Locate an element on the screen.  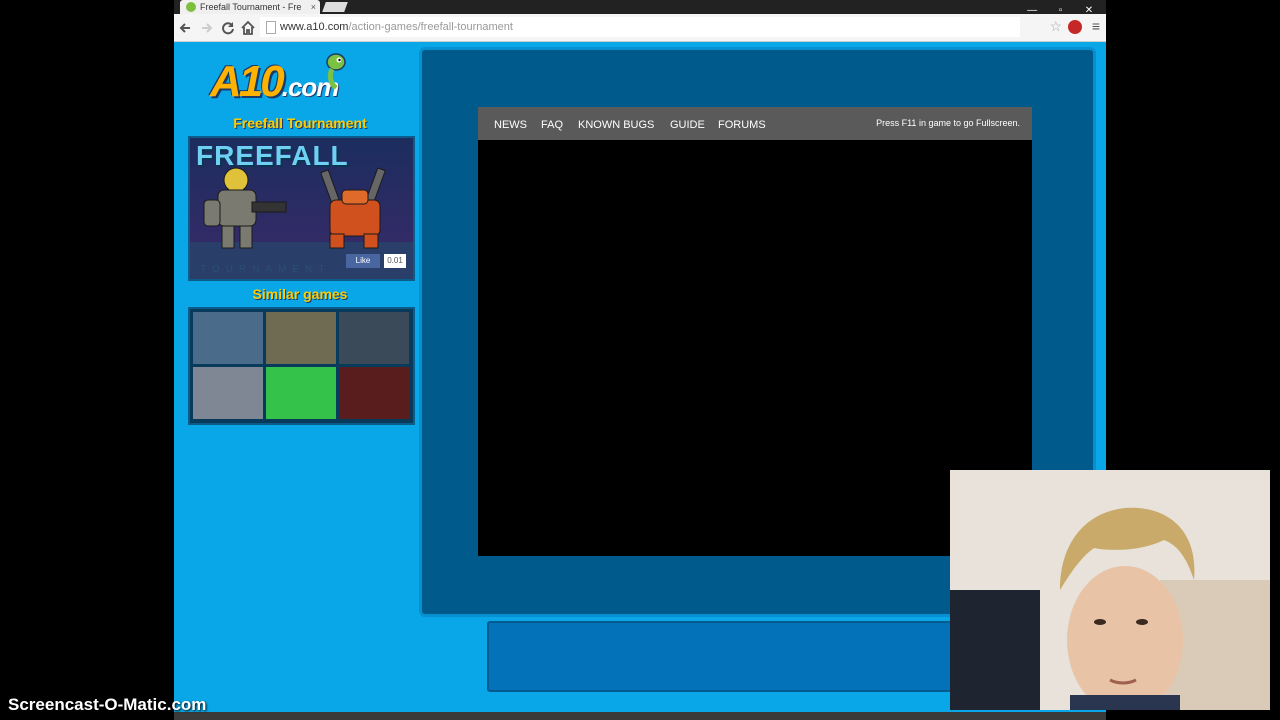
webcam-overlay is located at coordinates (1110, 590).